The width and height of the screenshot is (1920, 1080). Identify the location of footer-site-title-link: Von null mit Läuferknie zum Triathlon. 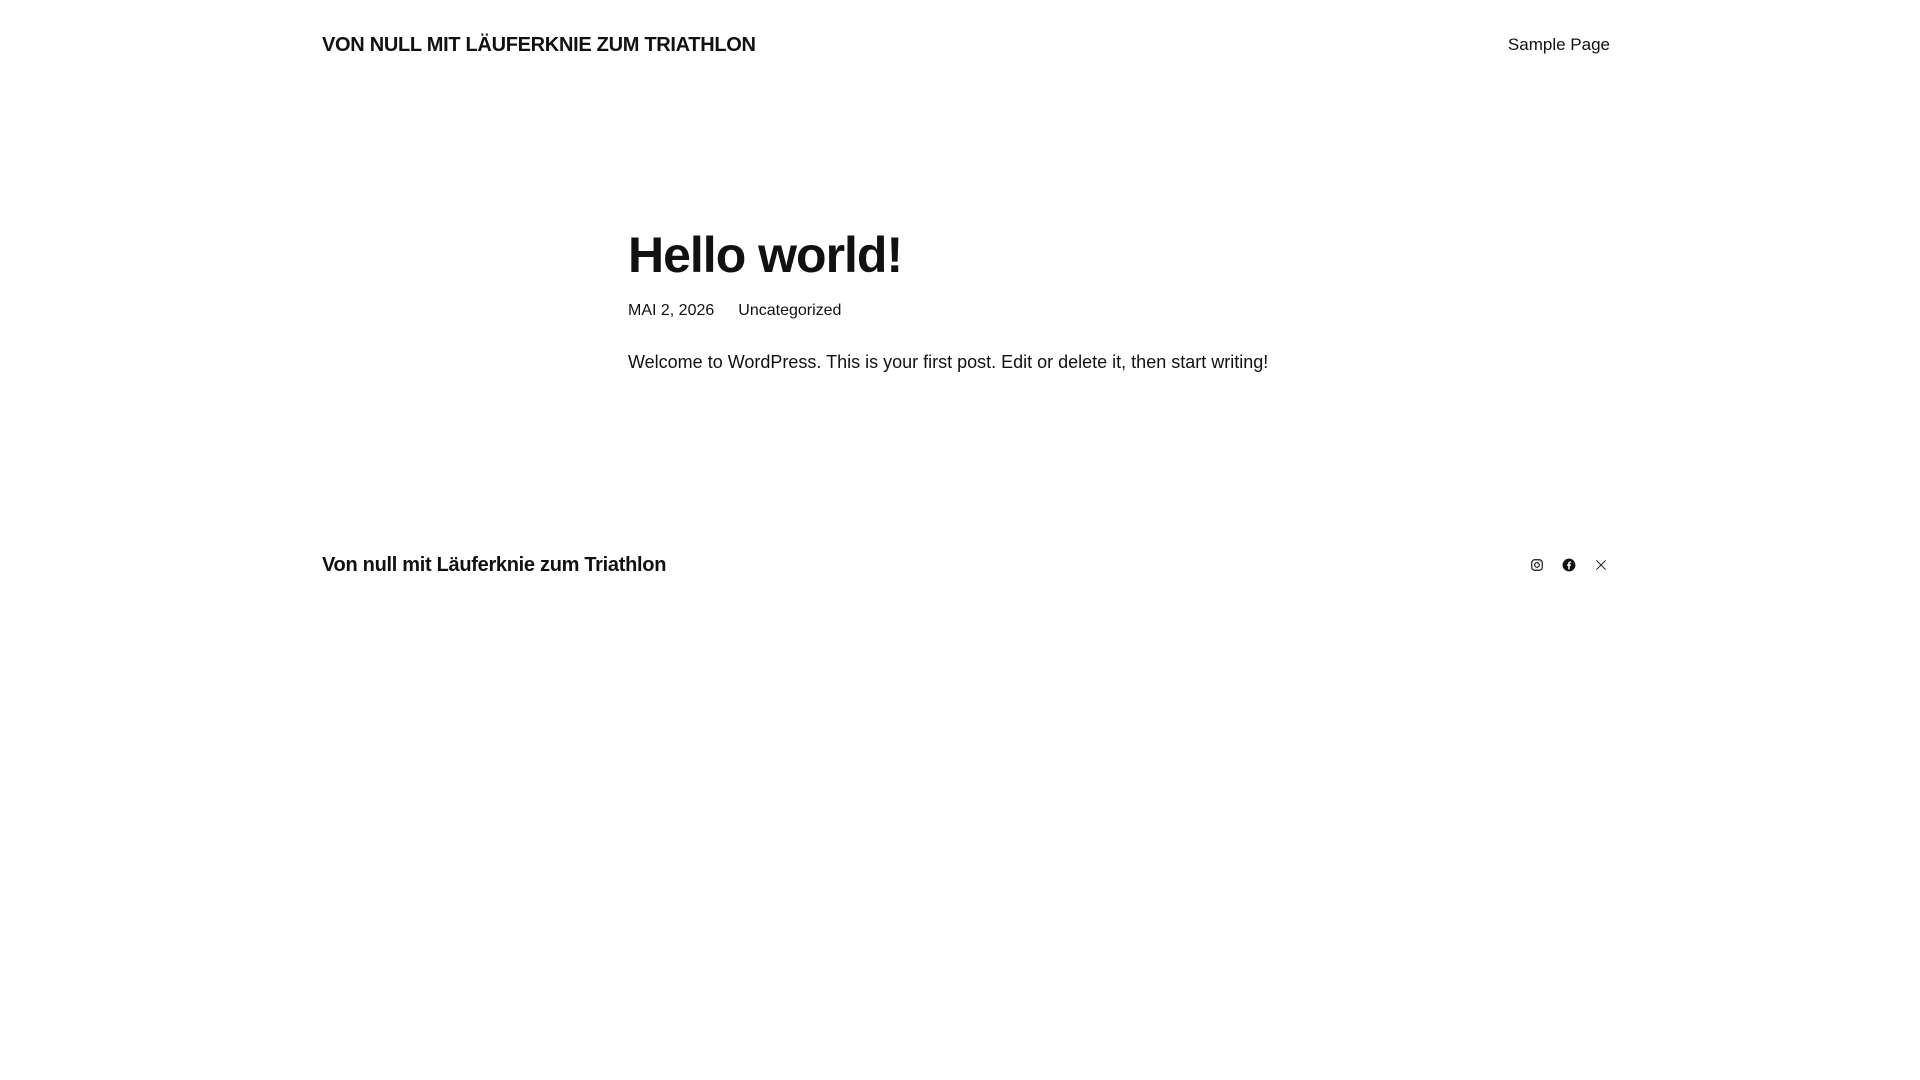
(494, 565).